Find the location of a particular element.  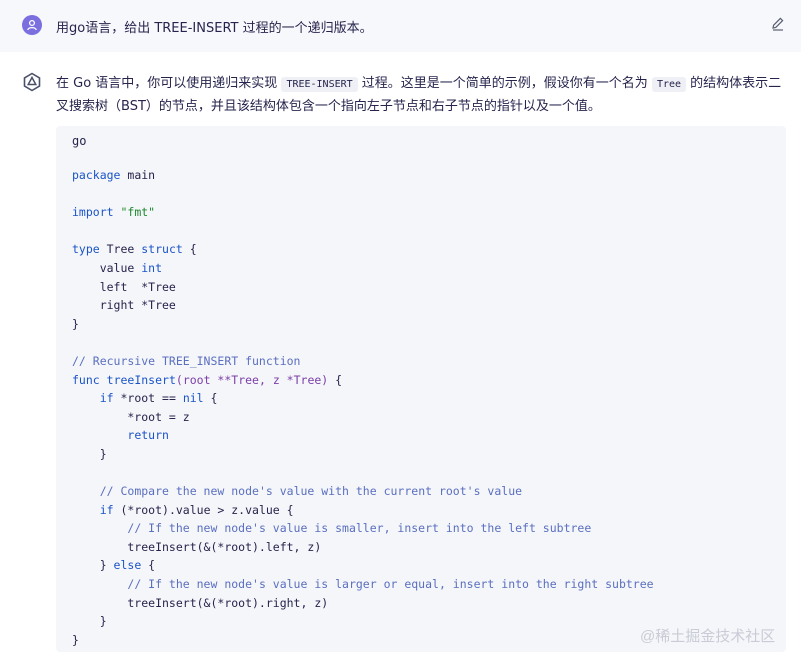

code-token: func is located at coordinates (86, 379).